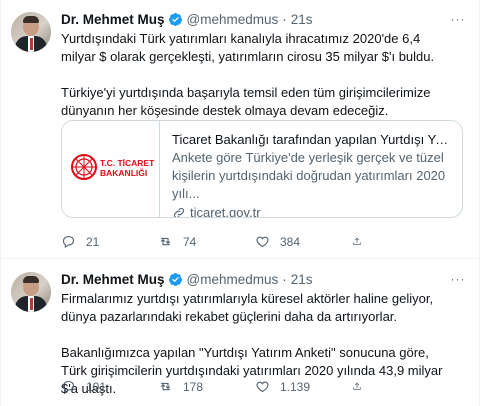  I want to click on like-button: 384, so click(303, 241).